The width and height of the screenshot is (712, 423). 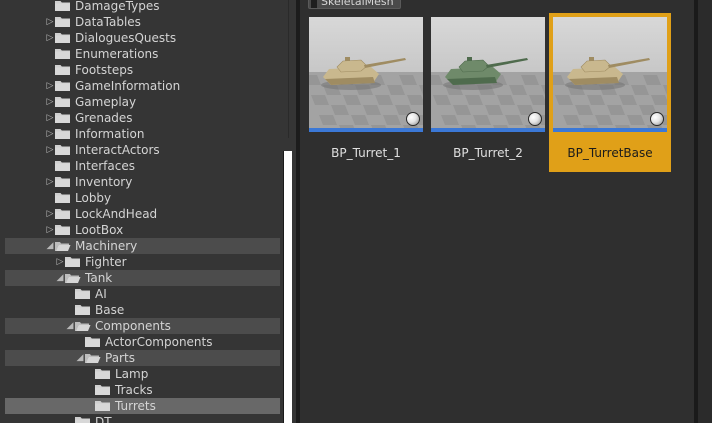 What do you see at coordinates (159, 342) in the screenshot?
I see `tree-item-label: ActorComponents` at bounding box center [159, 342].